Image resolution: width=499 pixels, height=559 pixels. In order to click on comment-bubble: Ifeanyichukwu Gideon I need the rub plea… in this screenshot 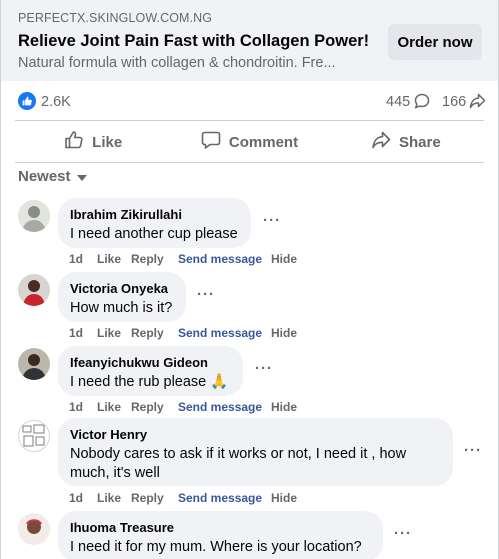, I will do `click(150, 371)`.